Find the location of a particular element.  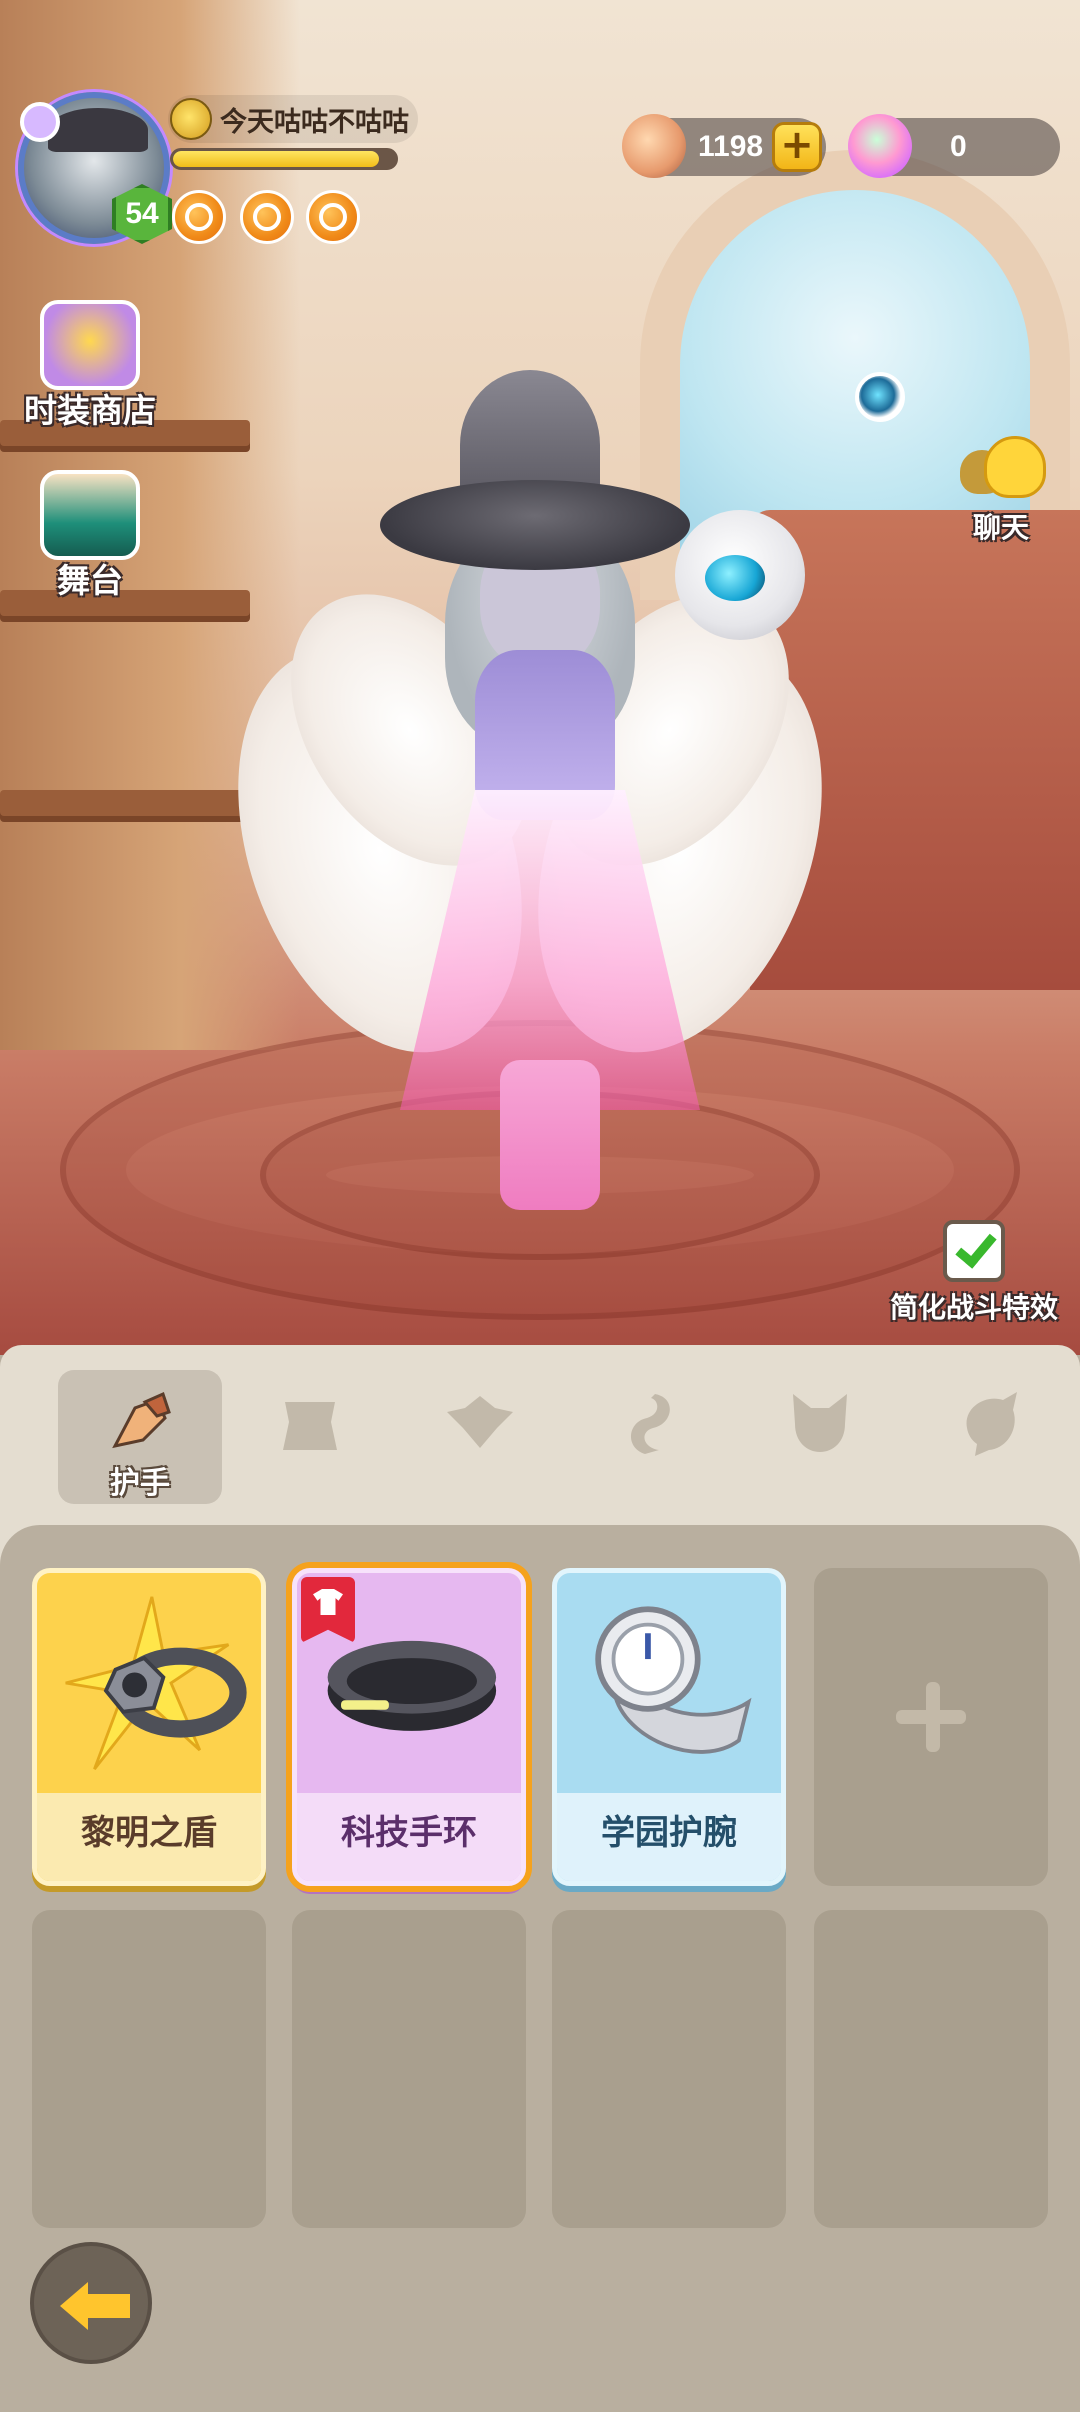

back-button is located at coordinates (91, 2303).